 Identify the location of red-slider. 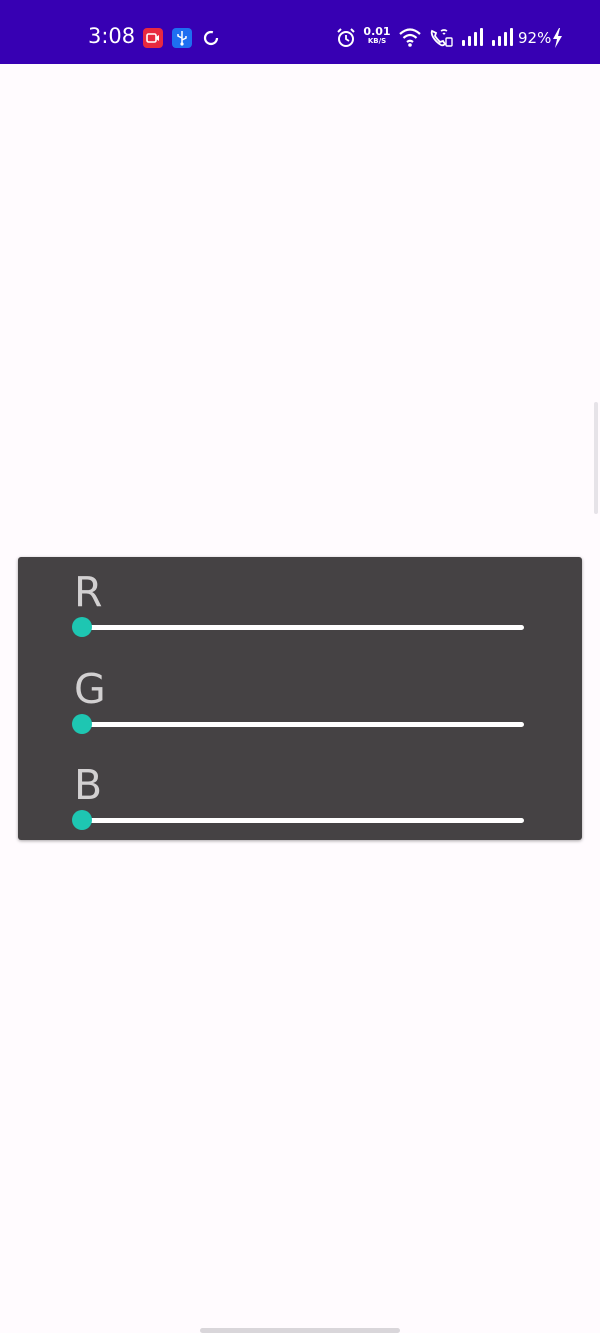
(298, 627).